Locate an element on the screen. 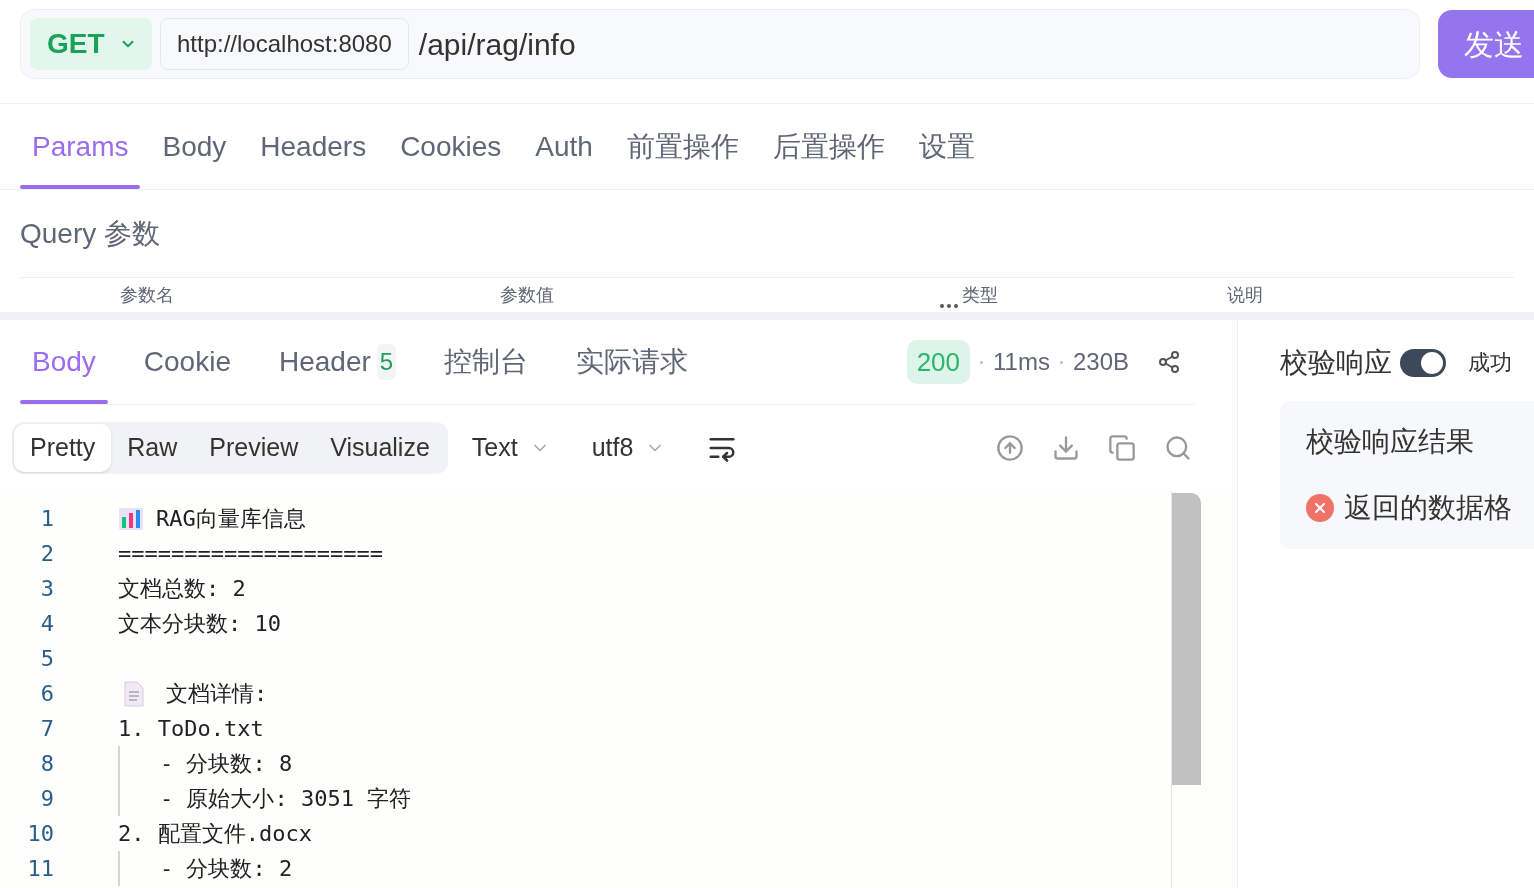 The height and width of the screenshot is (888, 1534). search-icon is located at coordinates (1178, 448).